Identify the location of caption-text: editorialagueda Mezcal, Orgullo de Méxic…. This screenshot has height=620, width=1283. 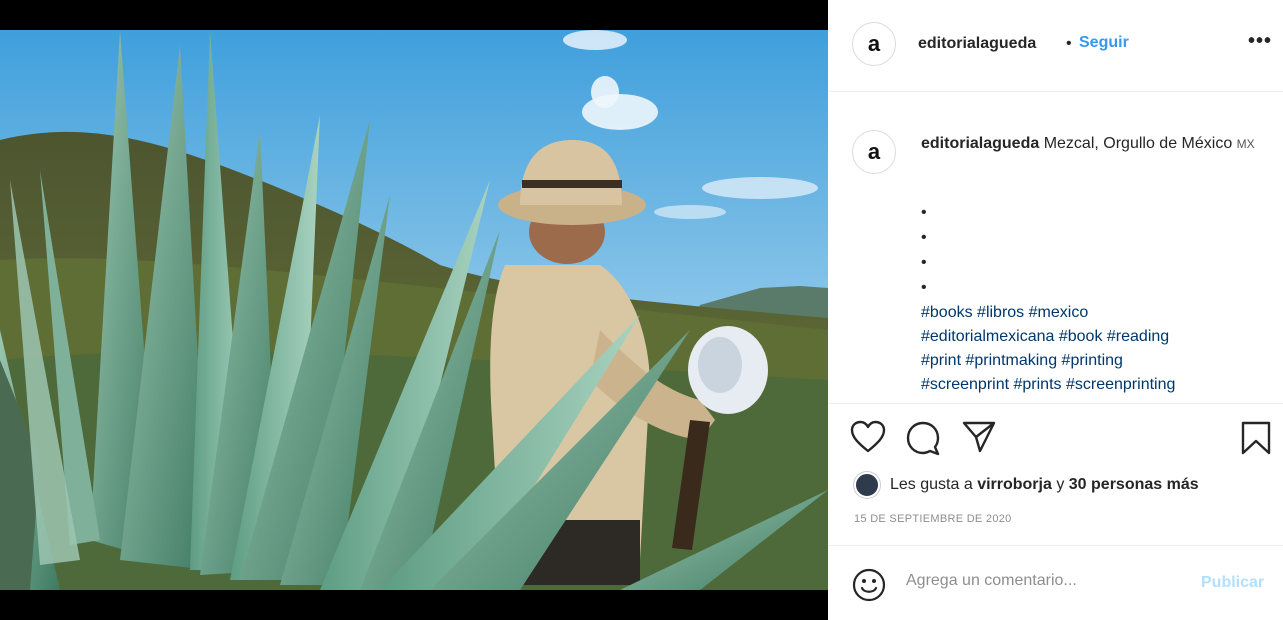
(1091, 144).